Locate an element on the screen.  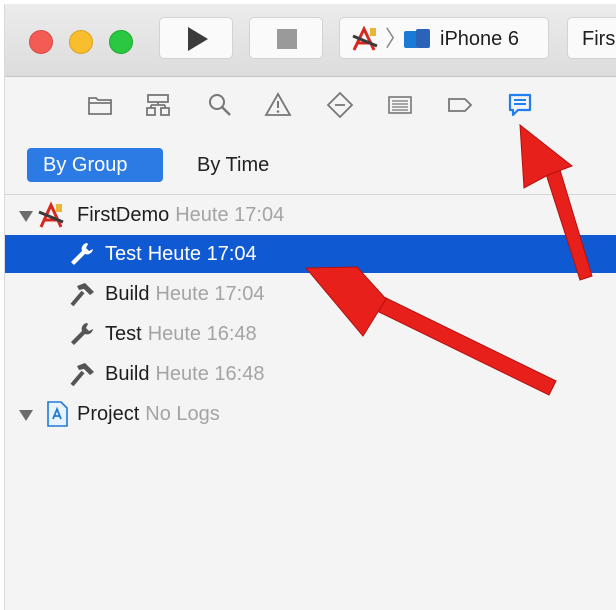
log-label: Test Heute 17:04 is located at coordinates (181, 254).